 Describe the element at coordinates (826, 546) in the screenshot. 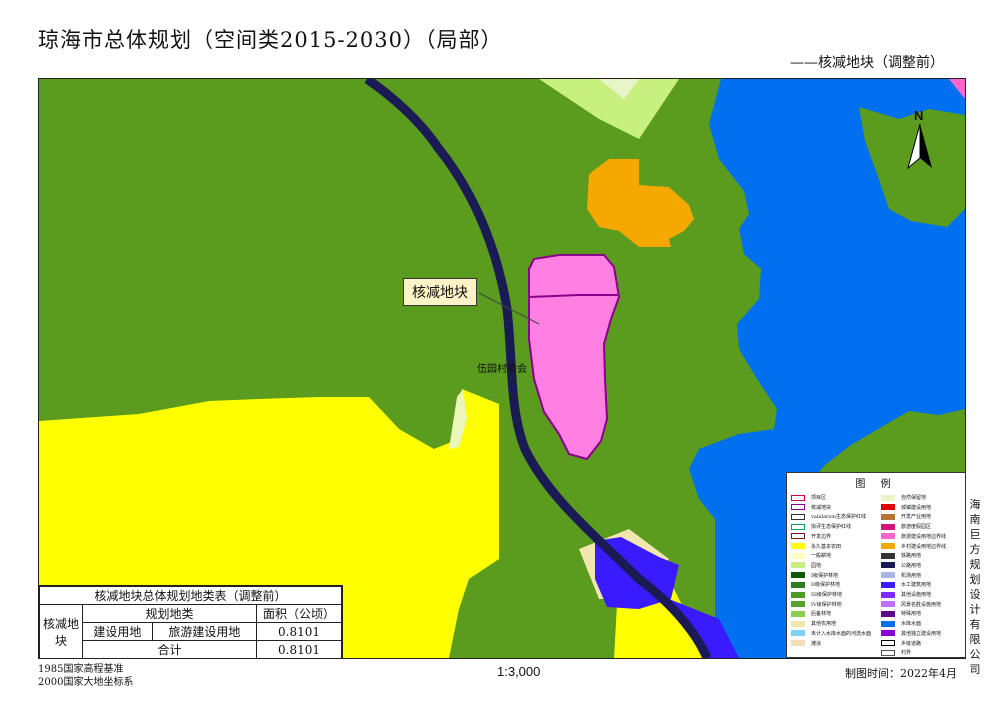

I see `legend-label: 永久基本农田` at that location.